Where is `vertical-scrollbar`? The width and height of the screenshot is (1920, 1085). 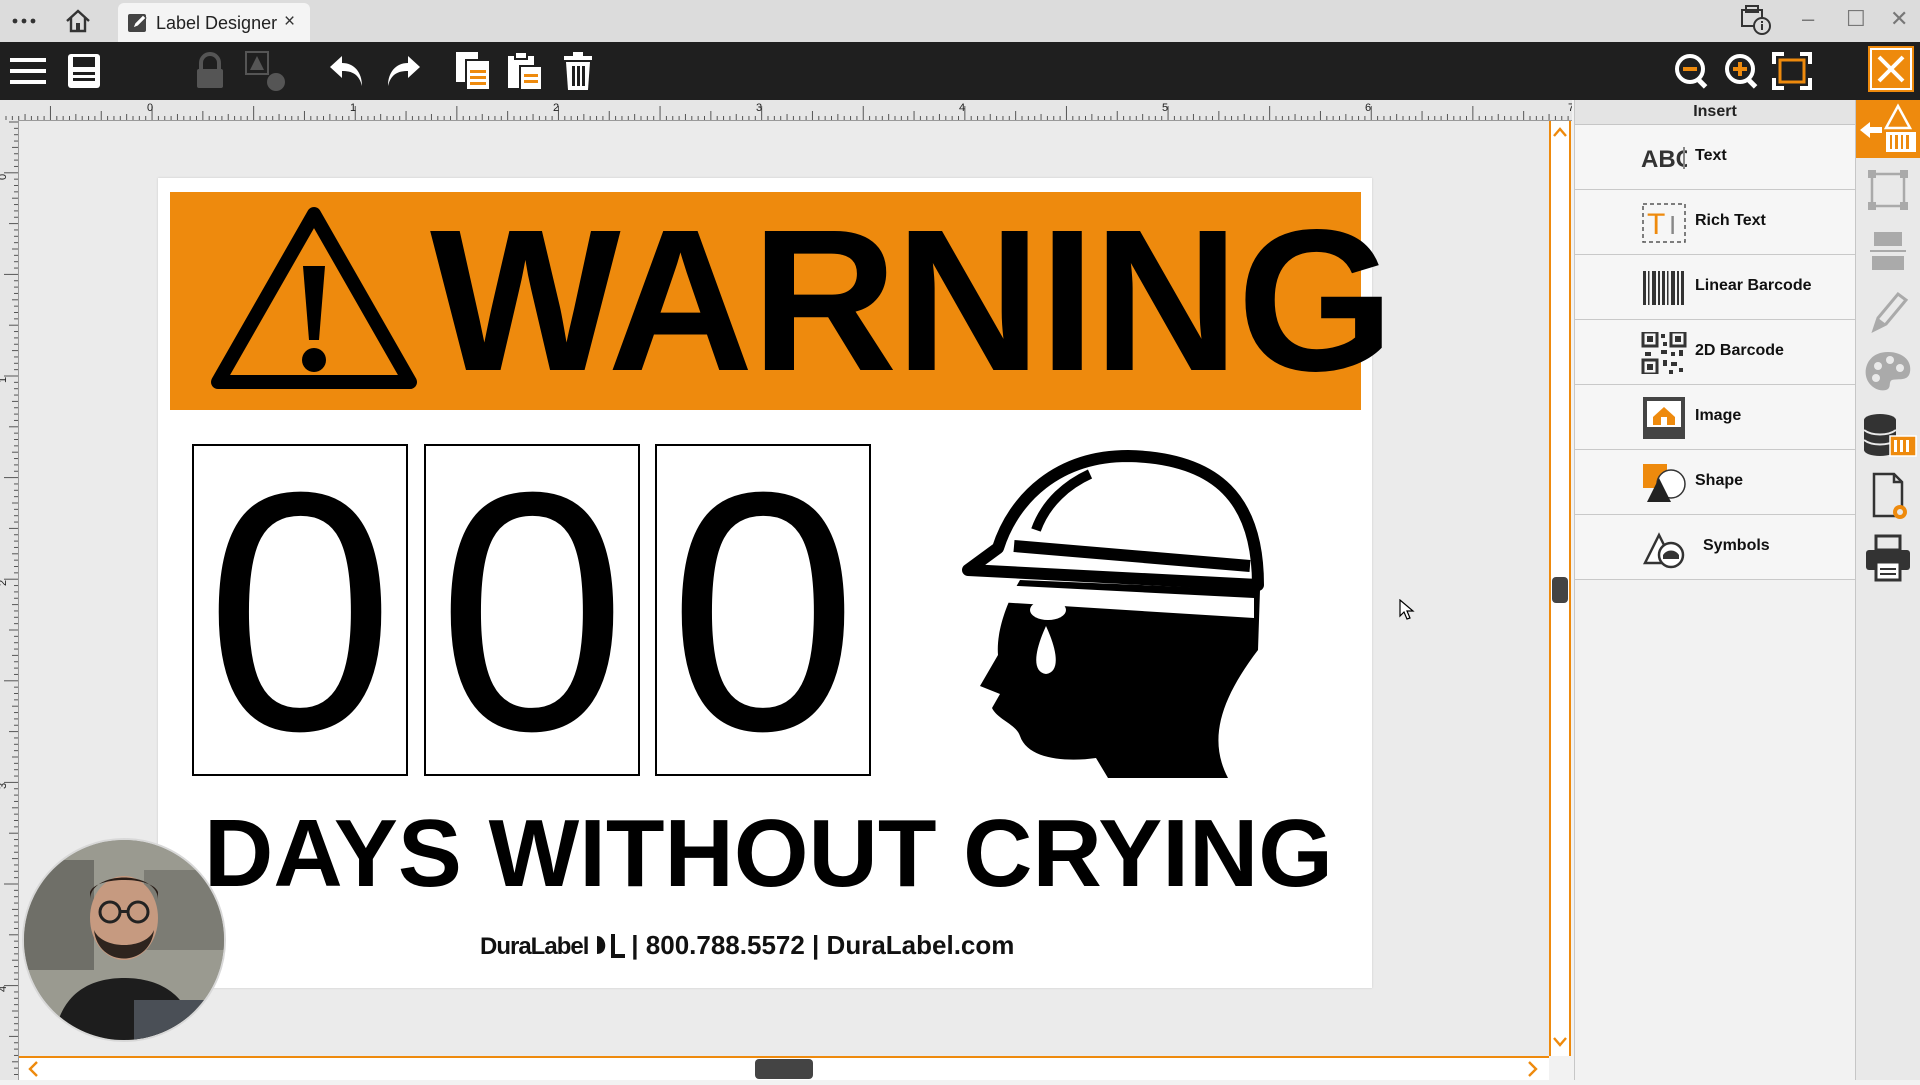
vertical-scrollbar is located at coordinates (1560, 588).